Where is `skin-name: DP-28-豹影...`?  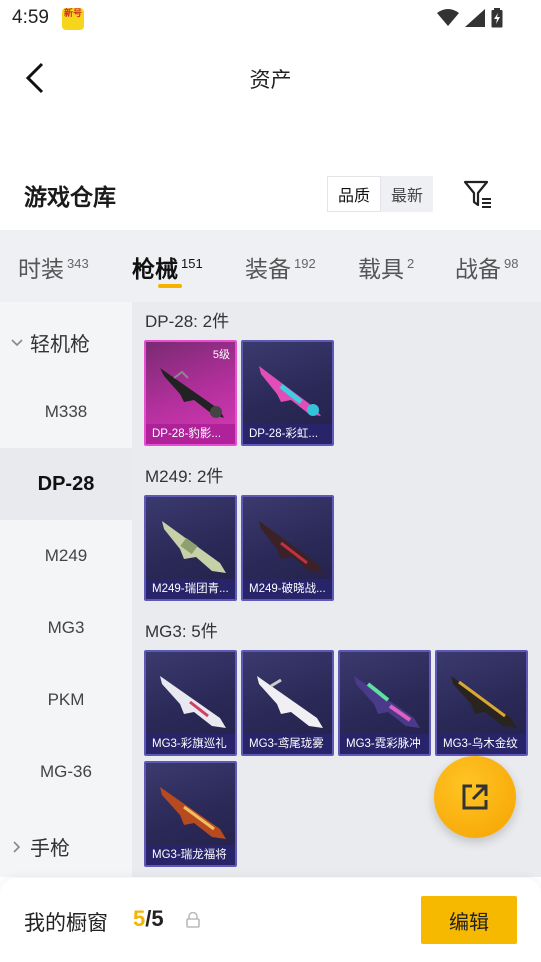 skin-name: DP-28-豹影... is located at coordinates (190, 434).